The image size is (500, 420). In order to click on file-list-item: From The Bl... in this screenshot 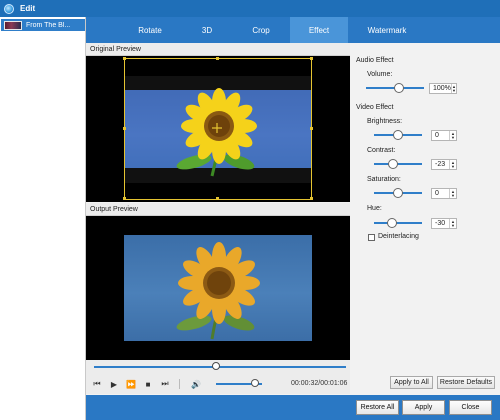, I will do `click(43, 25)`.